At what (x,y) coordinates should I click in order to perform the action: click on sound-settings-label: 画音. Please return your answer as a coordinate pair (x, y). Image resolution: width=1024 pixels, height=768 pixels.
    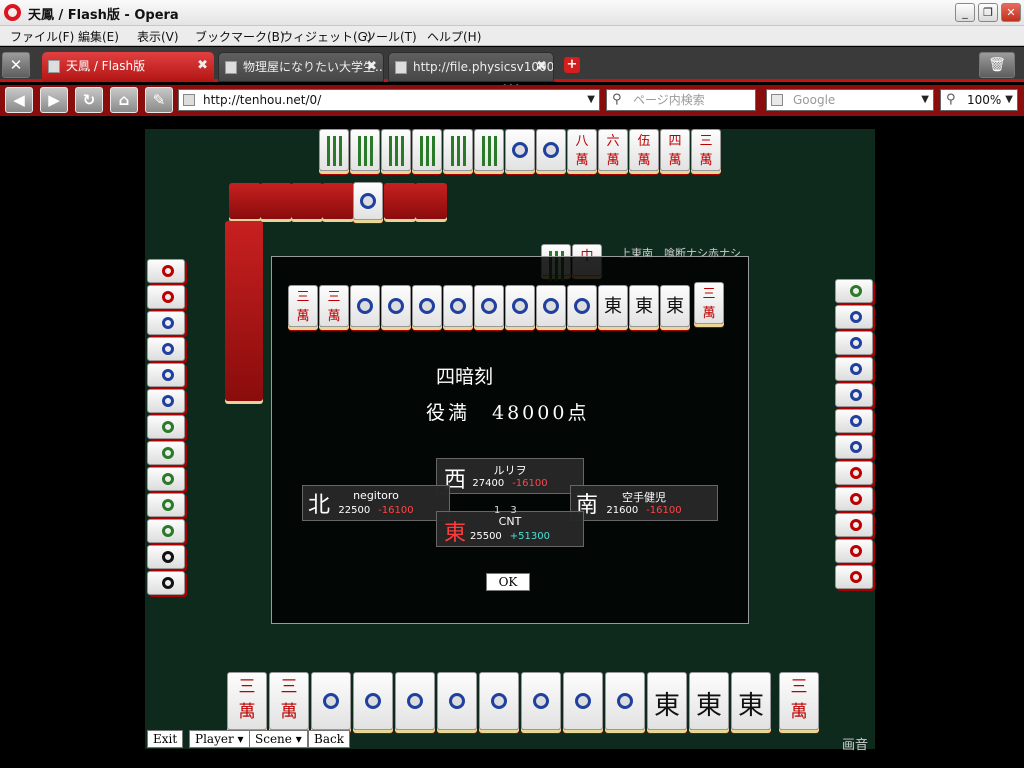
    Looking at the image, I should click on (855, 743).